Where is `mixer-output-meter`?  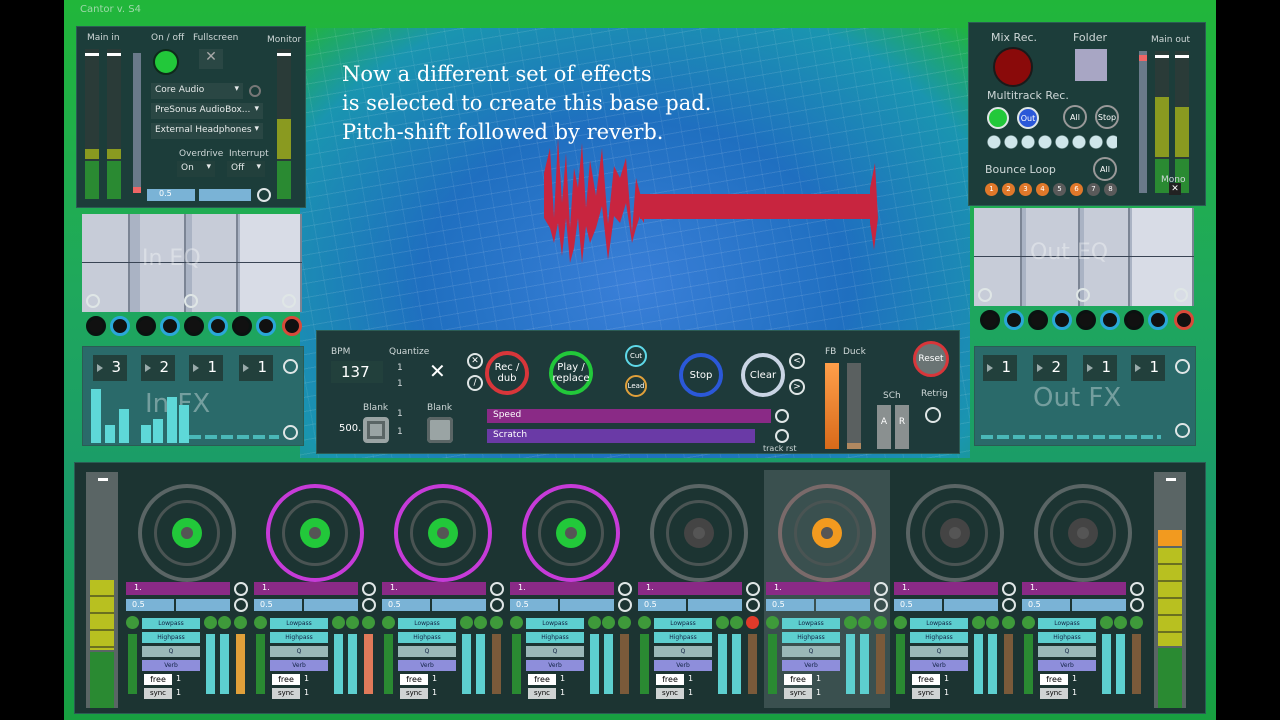 mixer-output-meter is located at coordinates (1170, 590).